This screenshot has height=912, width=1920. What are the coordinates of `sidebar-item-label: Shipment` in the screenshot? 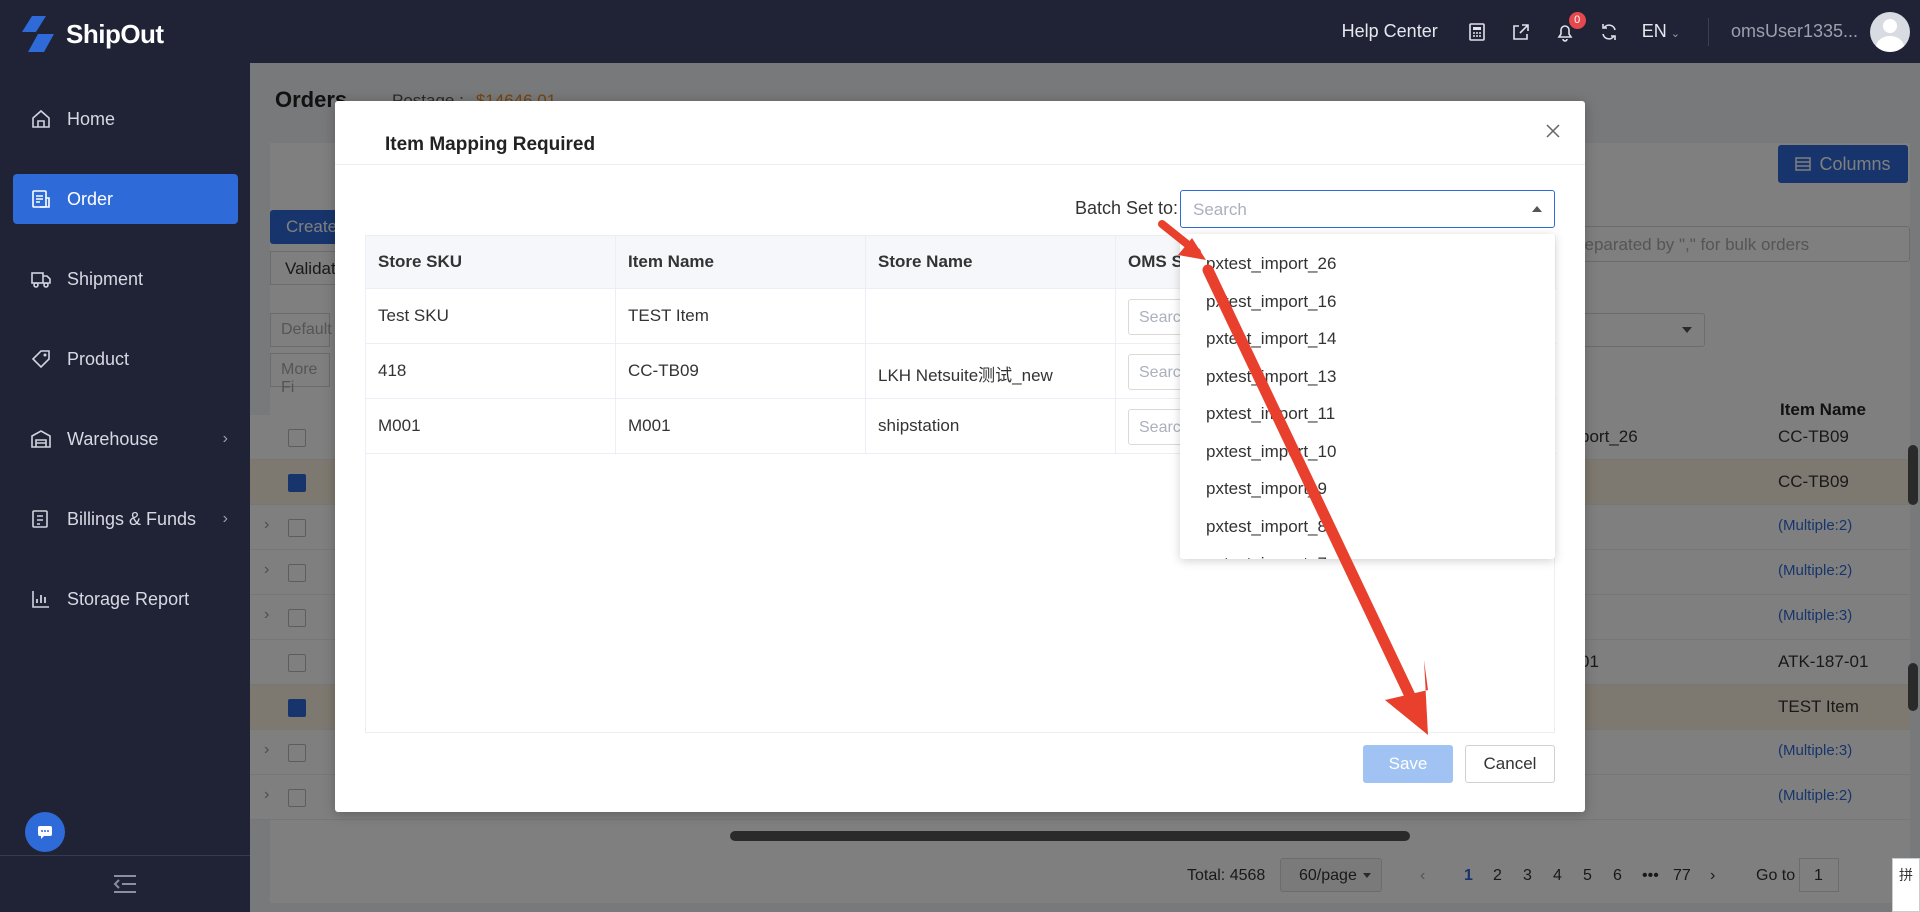 It's located at (105, 278).